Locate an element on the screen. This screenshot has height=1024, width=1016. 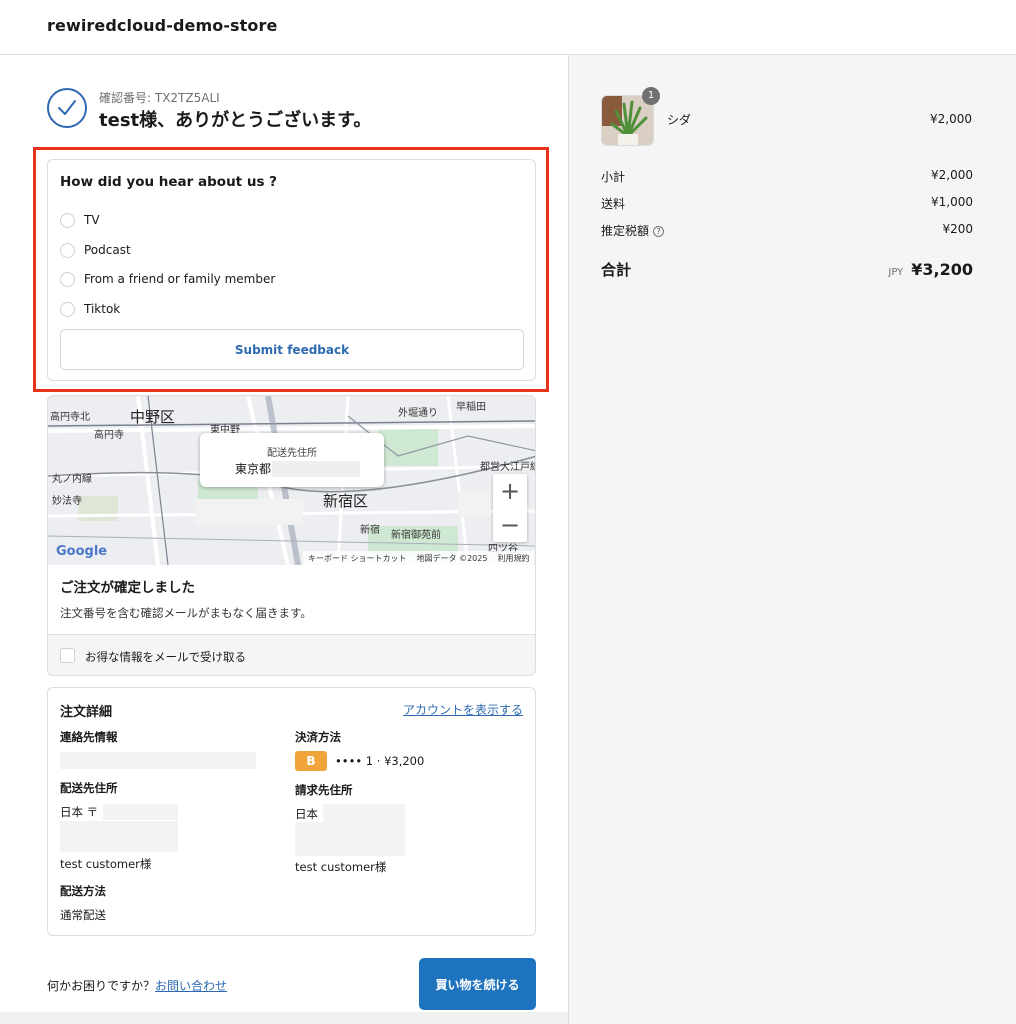
shipping-method-value: 通常配送 is located at coordinates (83, 915).